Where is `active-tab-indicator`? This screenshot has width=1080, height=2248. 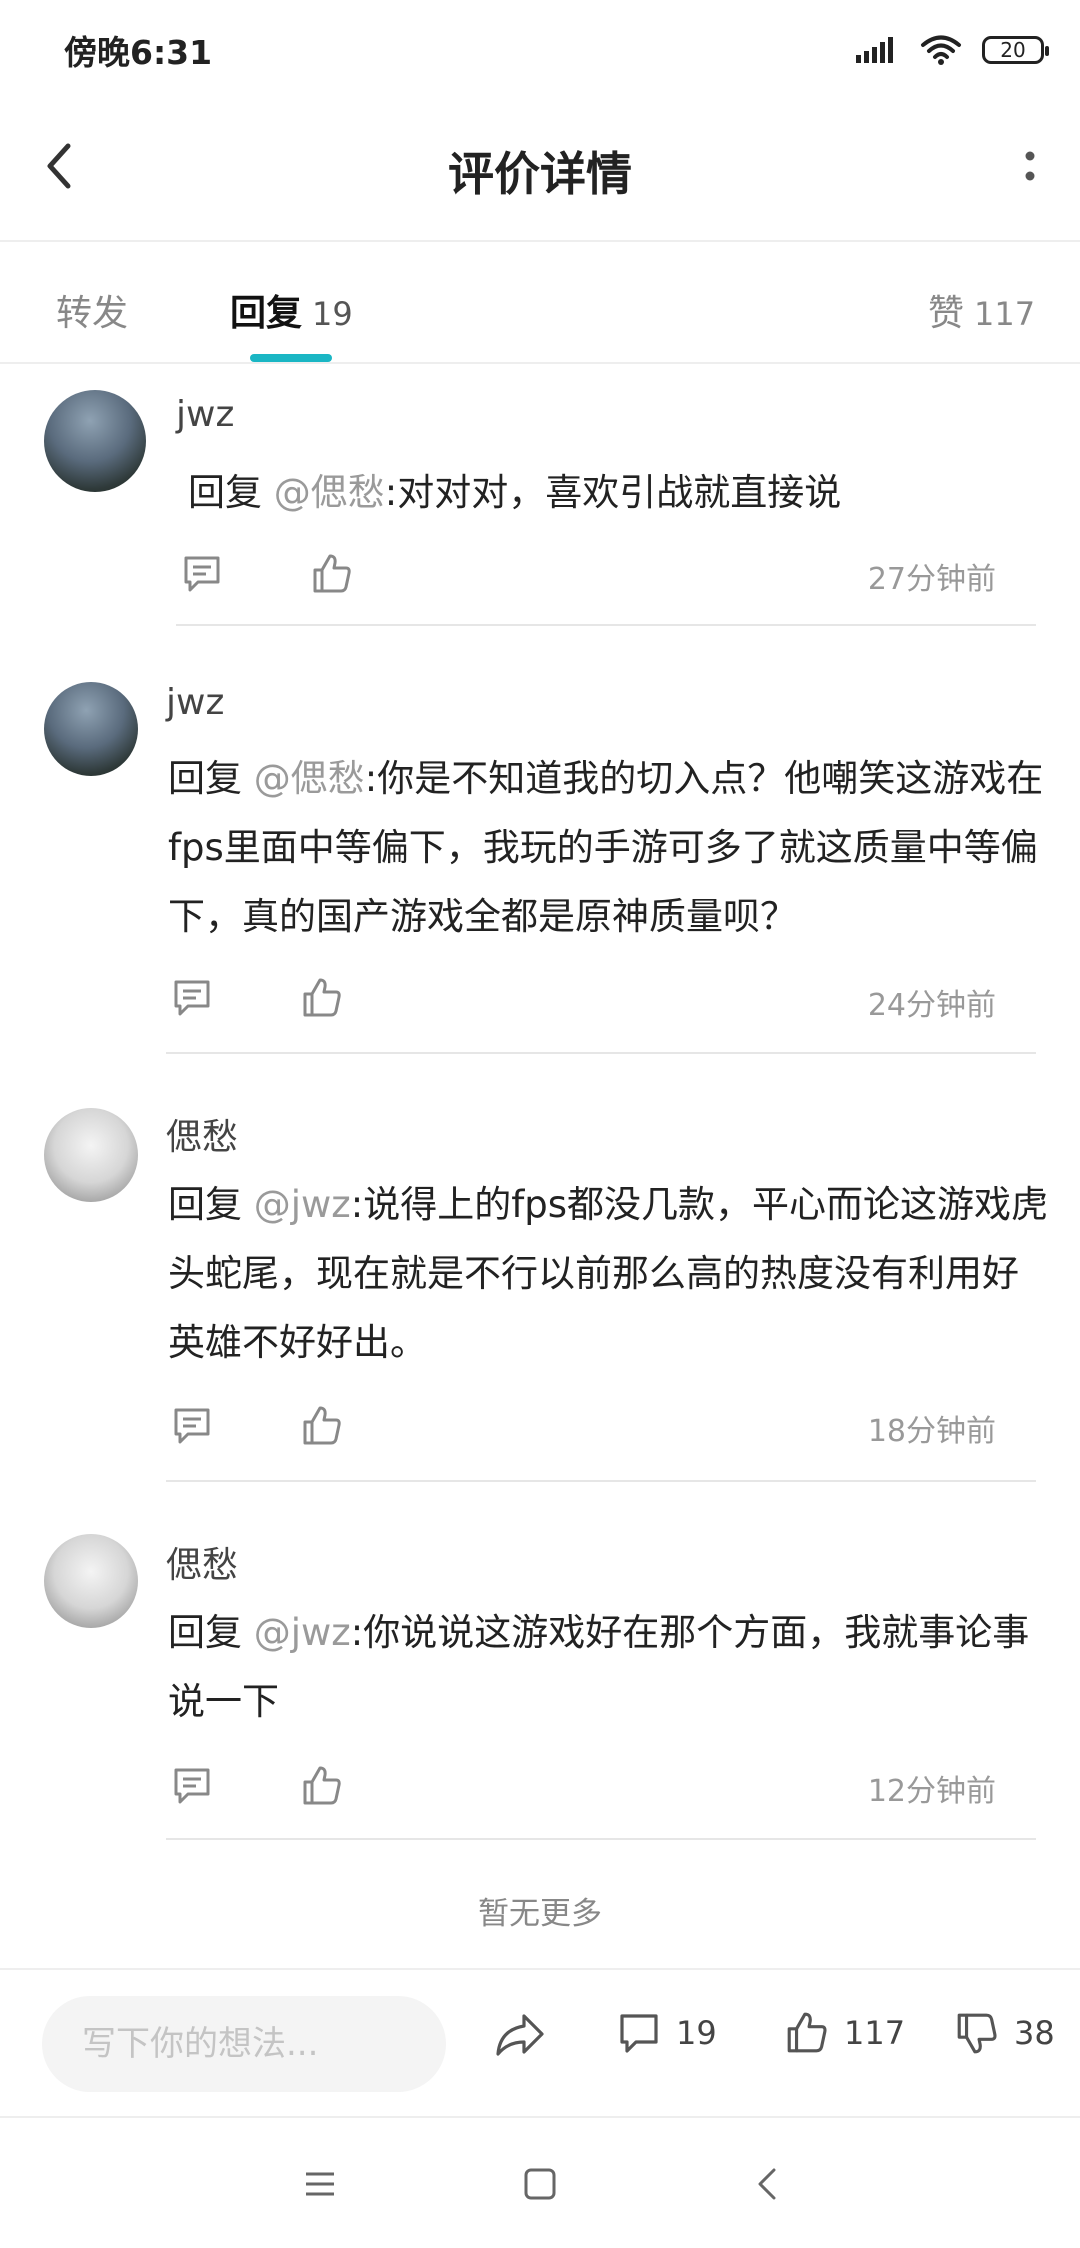
active-tab-indicator is located at coordinates (291, 358).